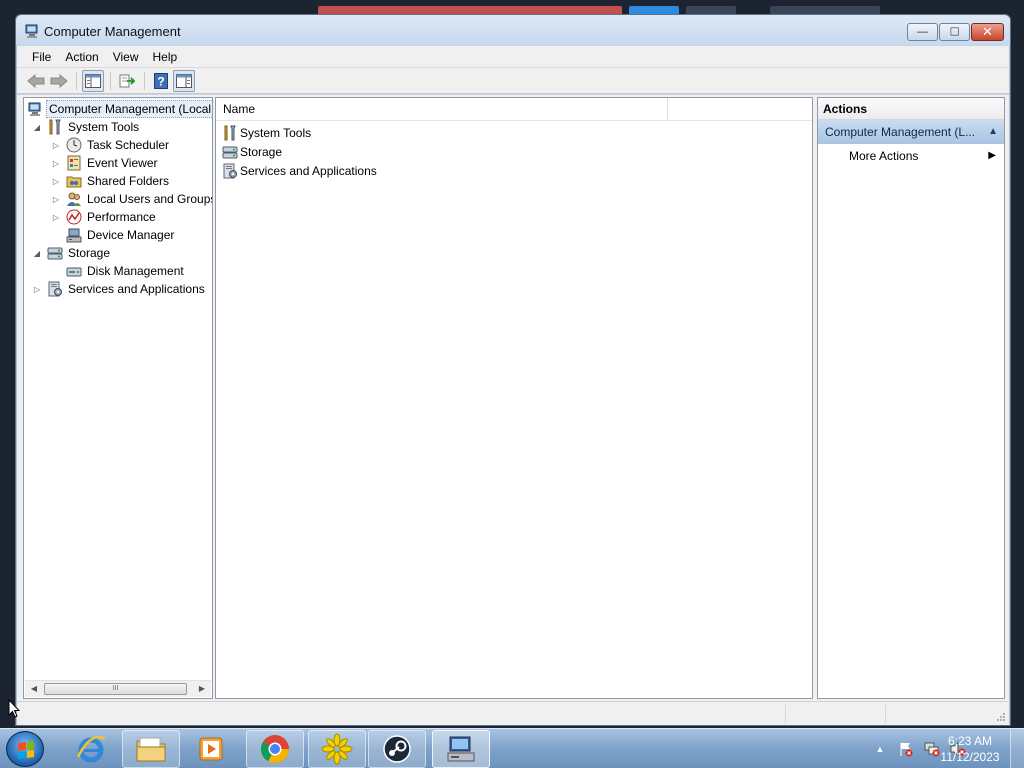  Describe the element at coordinates (112, 31) in the screenshot. I see `window-title: Computer Management` at that location.